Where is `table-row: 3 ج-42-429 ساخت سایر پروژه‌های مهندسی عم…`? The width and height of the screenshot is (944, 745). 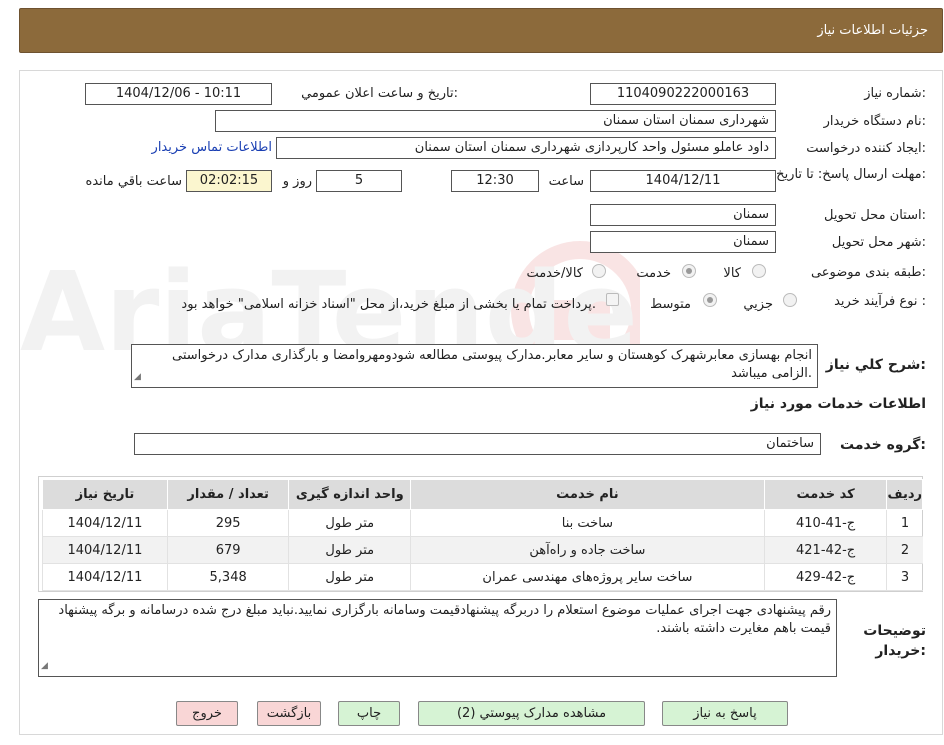
table-row: 3 ج-42-429 ساخت سایر پروژه‌های مهندسی عم… is located at coordinates (482, 577).